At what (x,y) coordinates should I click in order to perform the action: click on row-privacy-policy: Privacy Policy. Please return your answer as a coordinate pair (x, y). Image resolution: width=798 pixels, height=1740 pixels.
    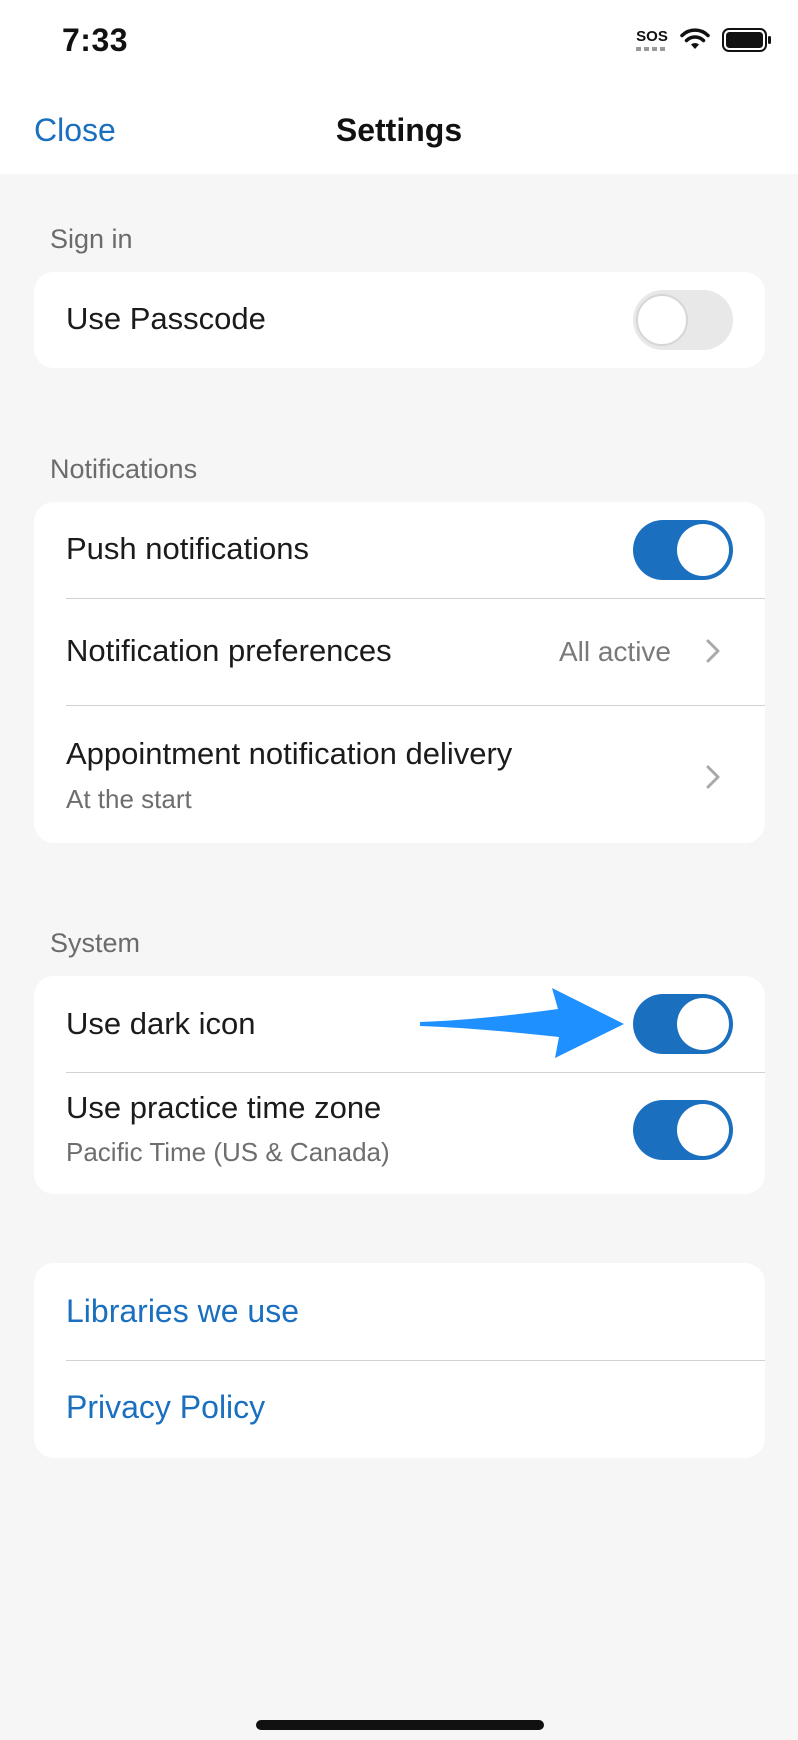
    Looking at the image, I should click on (399, 1409).